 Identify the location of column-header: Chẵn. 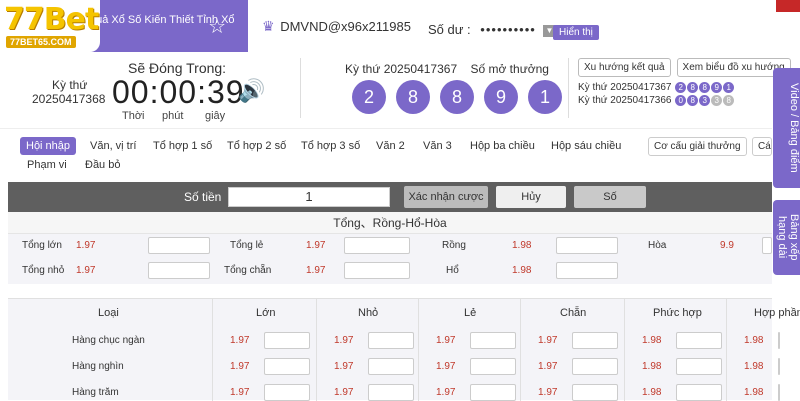
(573, 313).